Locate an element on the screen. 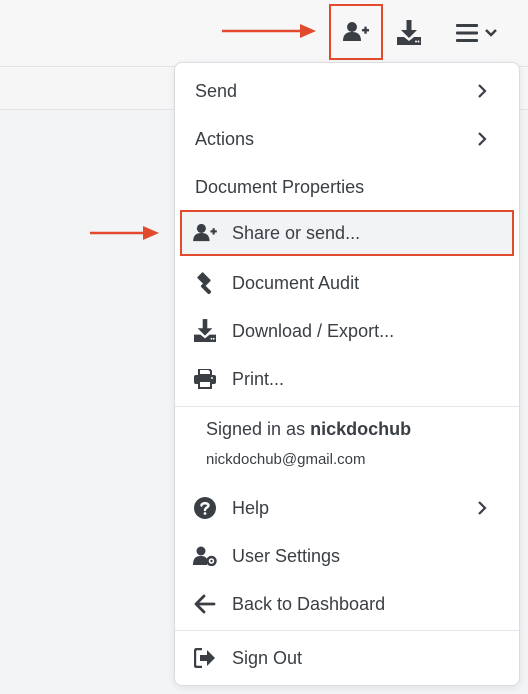 The height and width of the screenshot is (694, 528). main-menu-button is located at coordinates (477, 33).